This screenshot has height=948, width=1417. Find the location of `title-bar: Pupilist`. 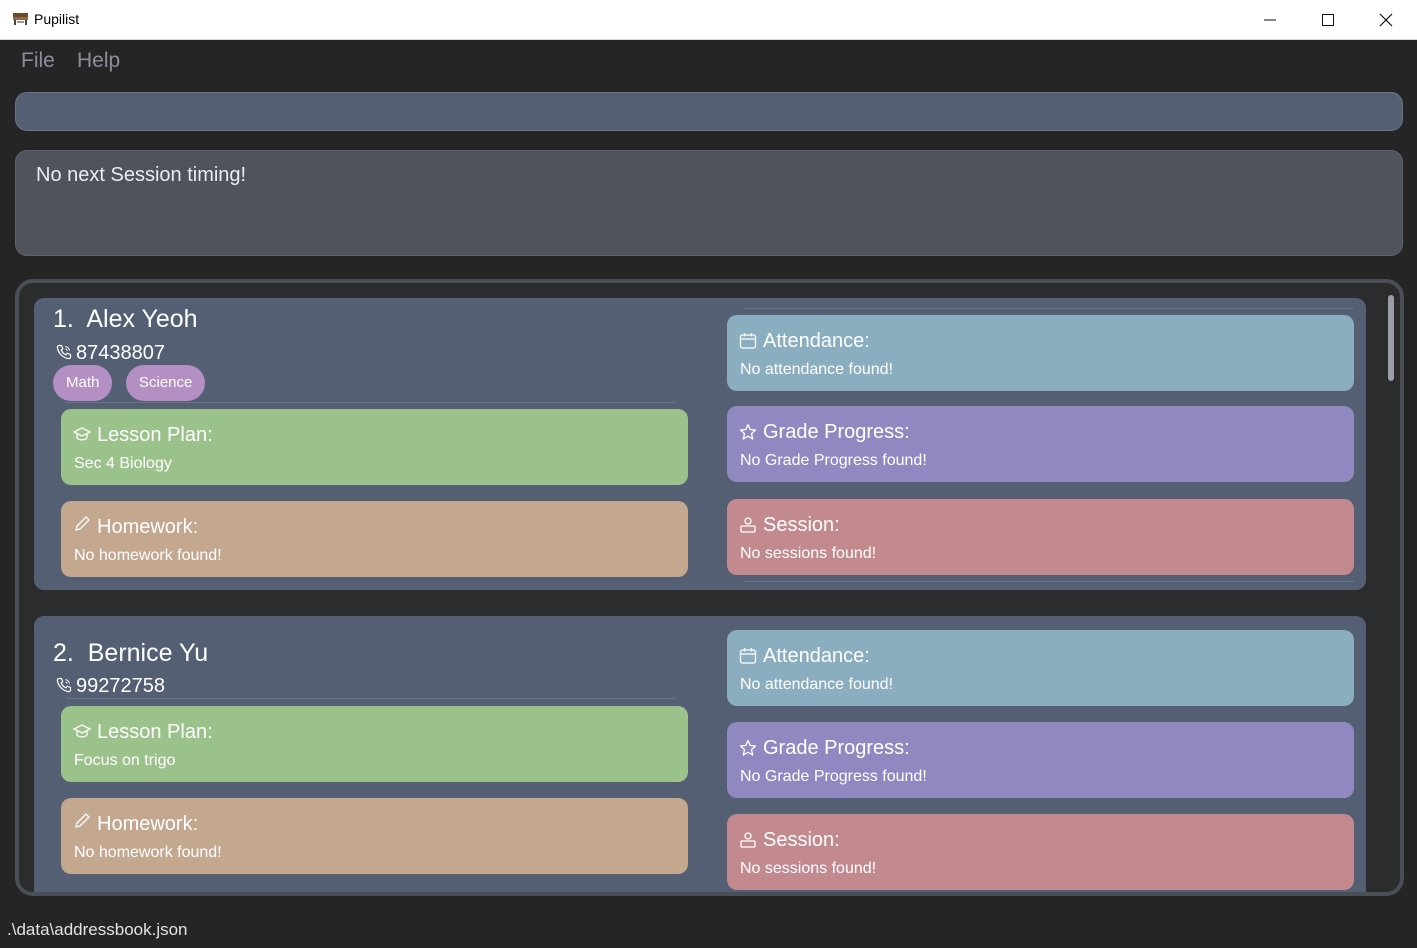

title-bar: Pupilist is located at coordinates (708, 20).